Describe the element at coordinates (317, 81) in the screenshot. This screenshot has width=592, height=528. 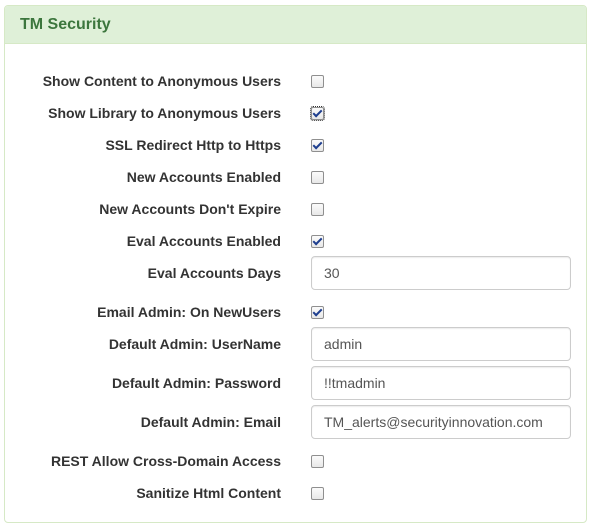
I see `show-content-anonymous-checkbox` at that location.